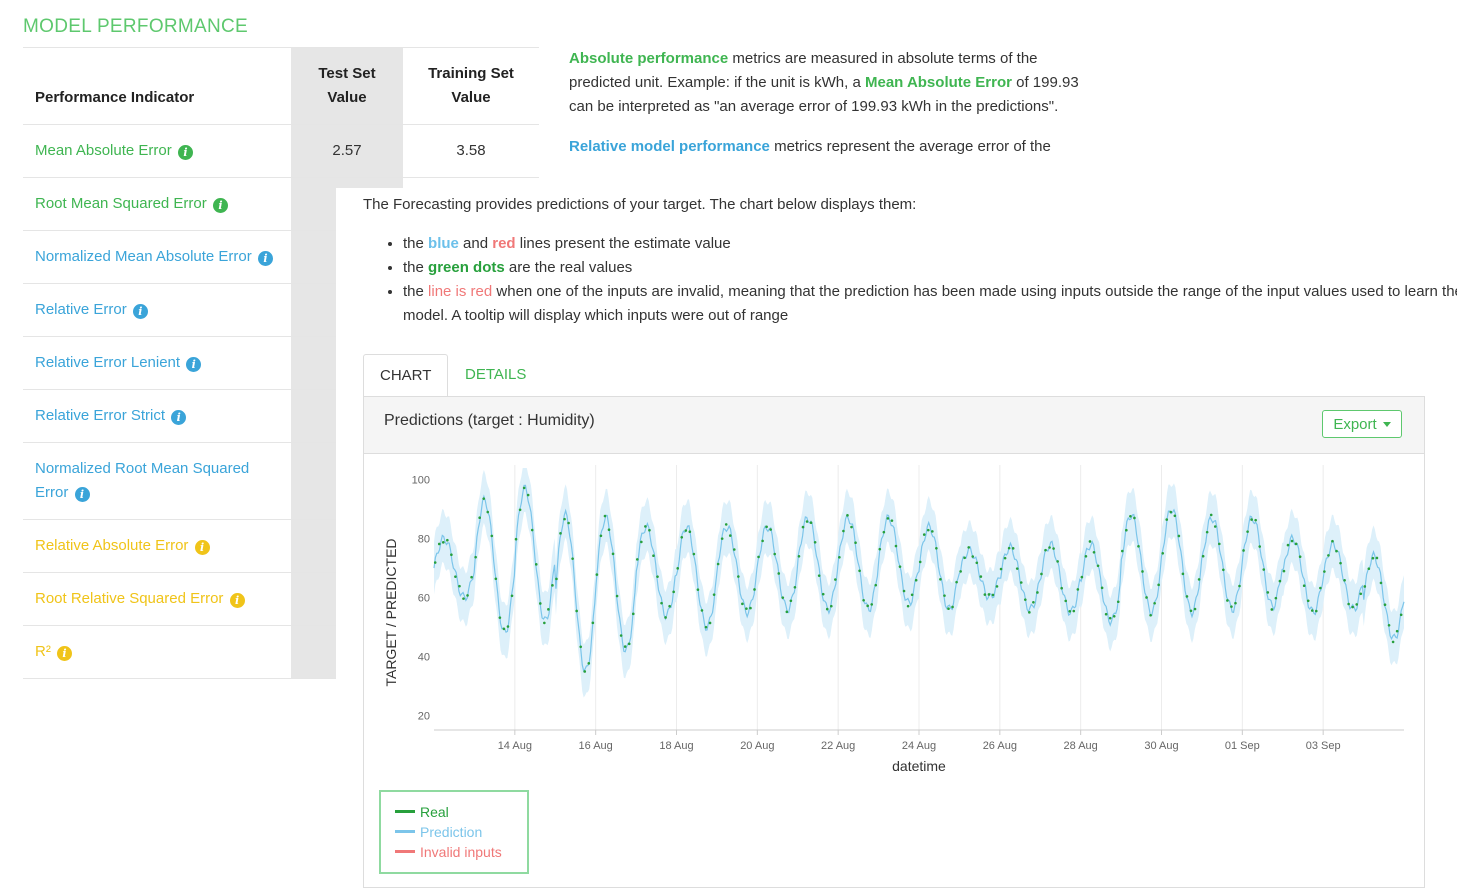 The image size is (1457, 890). I want to click on tab-chart: CHART, so click(406, 375).